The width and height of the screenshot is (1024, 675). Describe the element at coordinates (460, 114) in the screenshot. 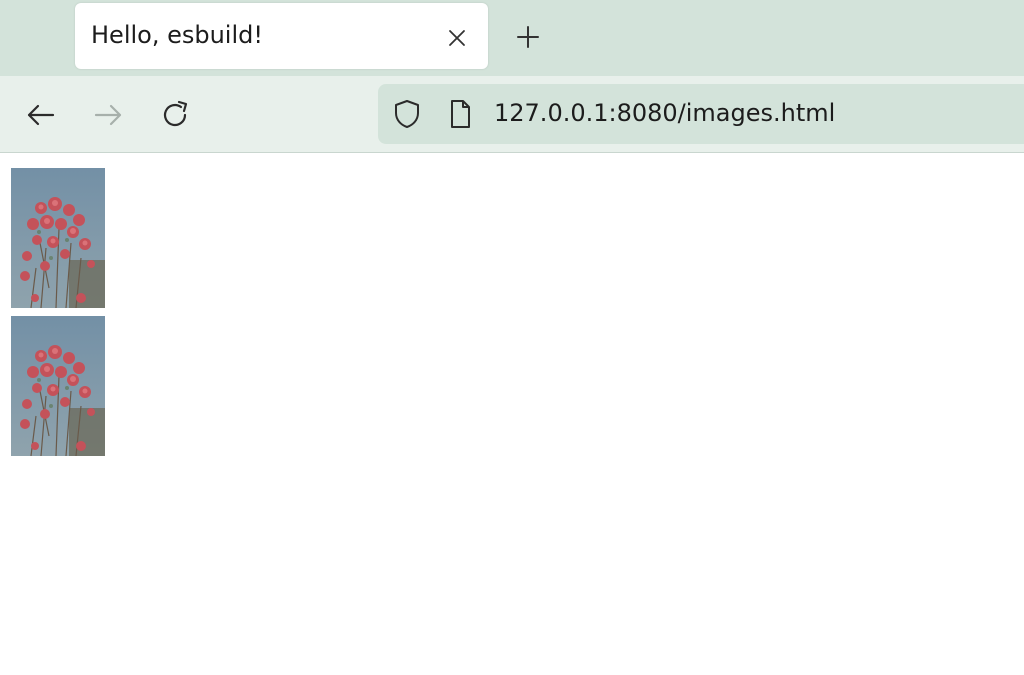

I see `page-icon` at that location.